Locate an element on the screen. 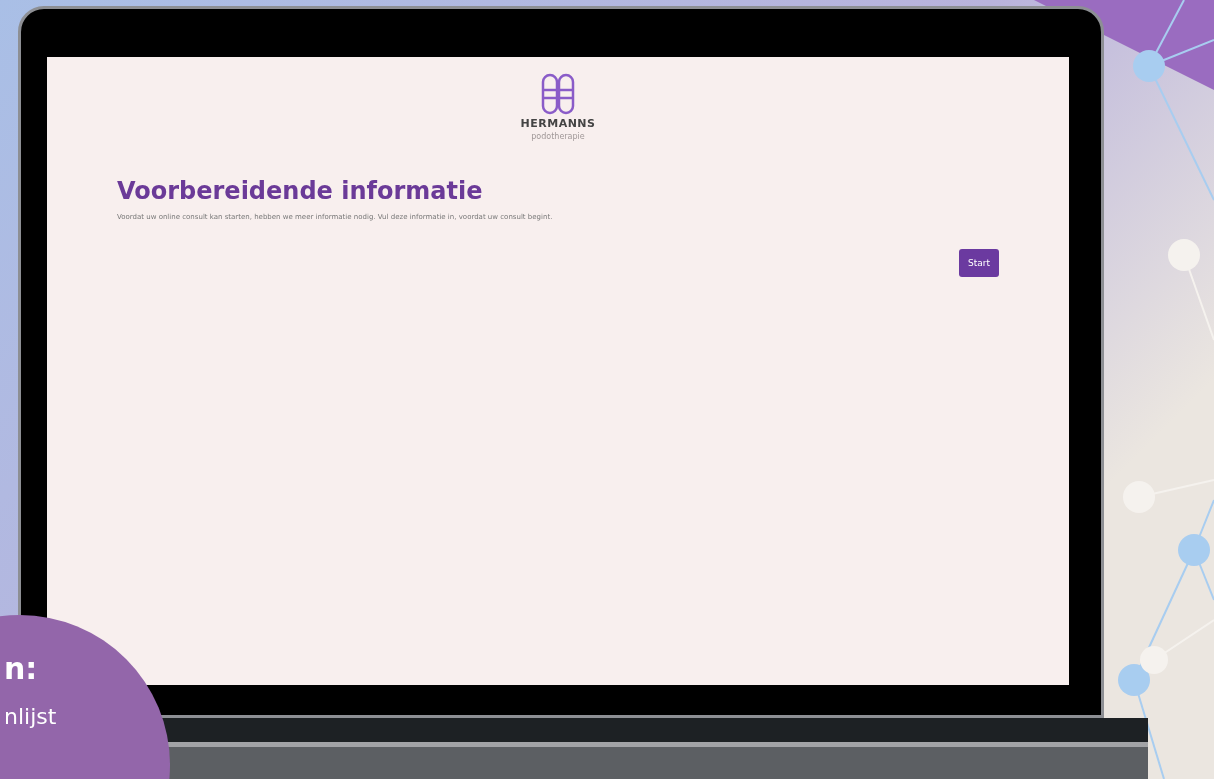 The height and width of the screenshot is (779, 1214). brand-tagline: podotherapie is located at coordinates (558, 136).